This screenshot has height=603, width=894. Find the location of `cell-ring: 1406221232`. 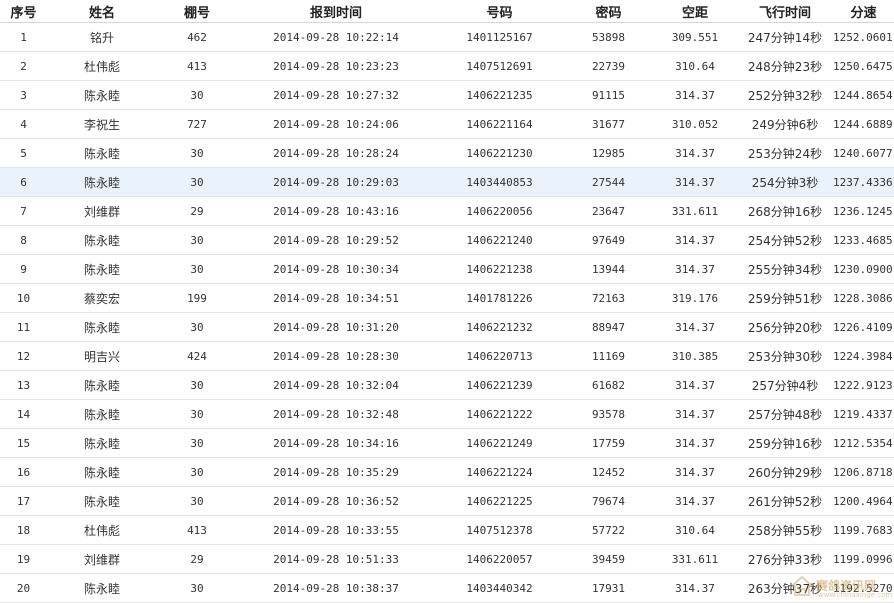

cell-ring: 1406221232 is located at coordinates (499, 327).